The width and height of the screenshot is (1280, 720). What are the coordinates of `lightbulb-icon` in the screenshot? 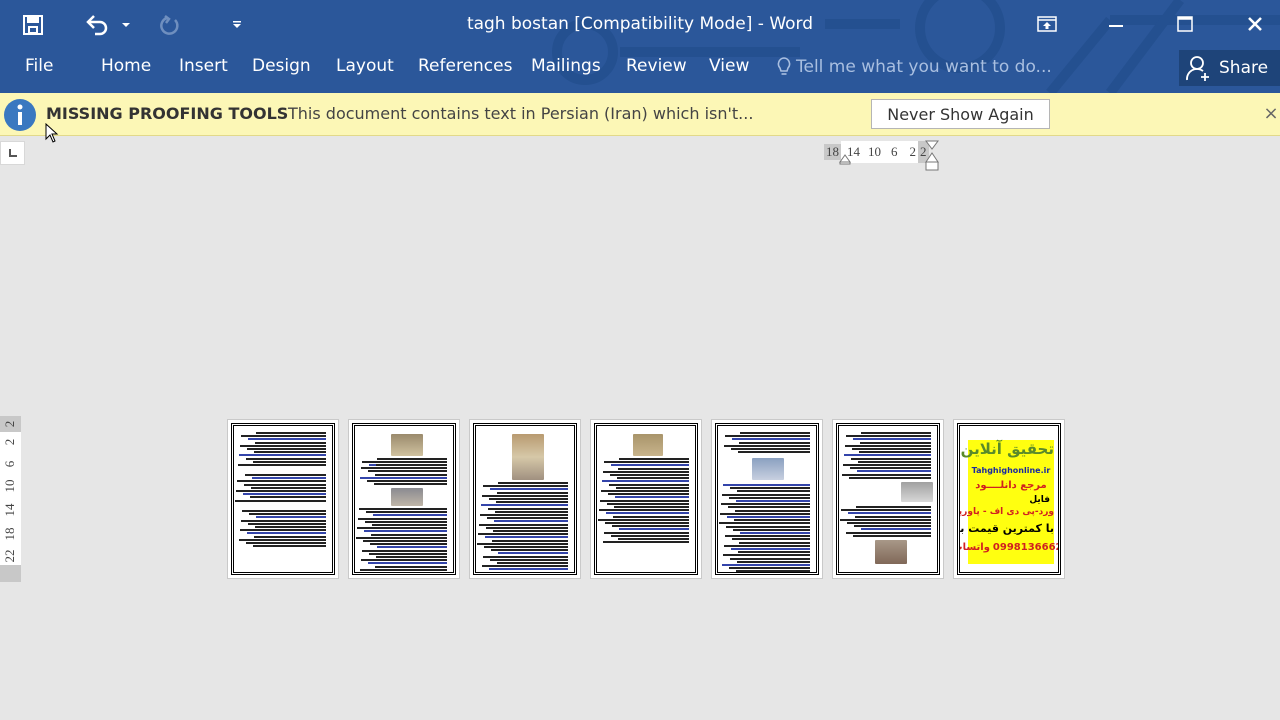 It's located at (784, 66).